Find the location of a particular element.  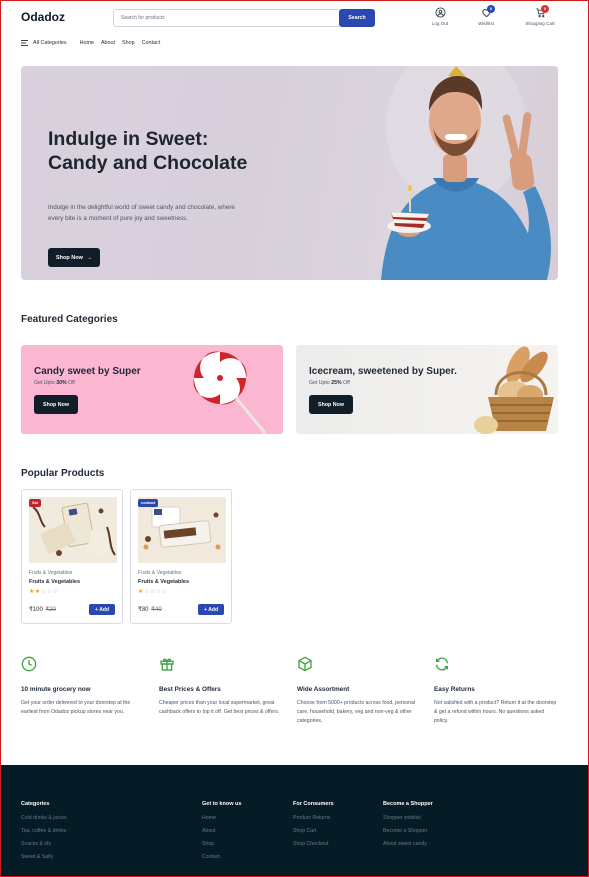

rating-stars: ★☆☆☆☆ is located at coordinates (153, 592).